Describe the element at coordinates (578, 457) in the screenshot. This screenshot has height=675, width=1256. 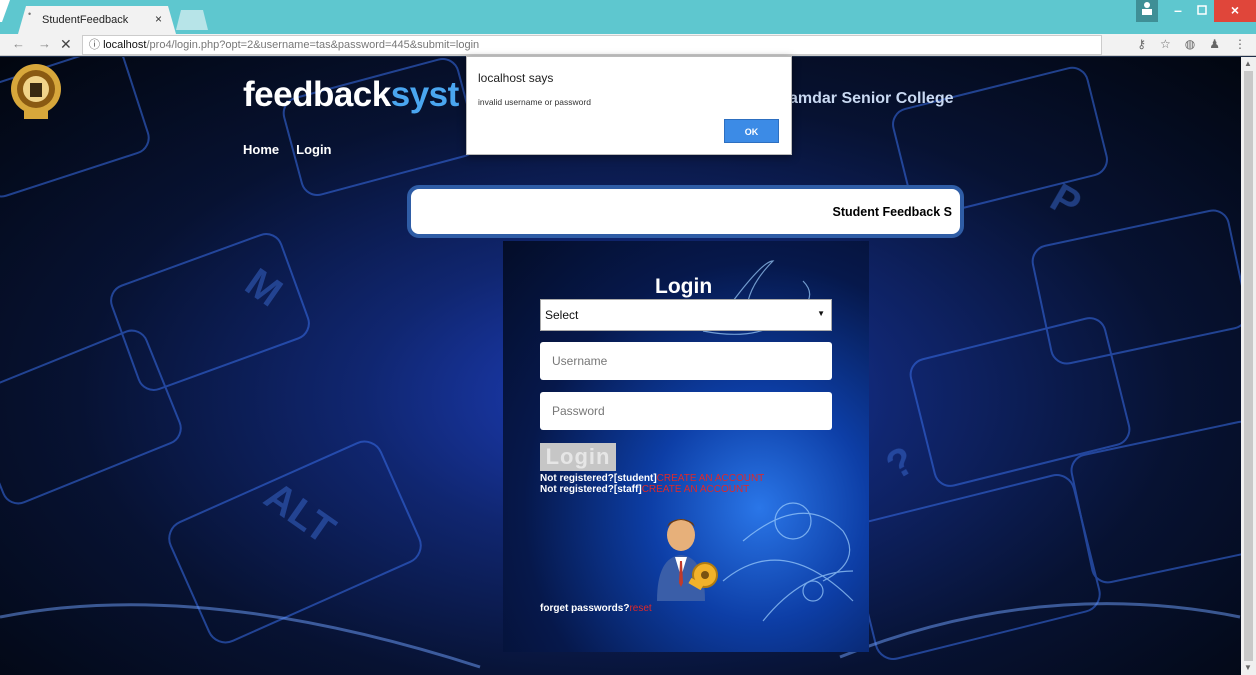
I see `login-button: Login` at that location.